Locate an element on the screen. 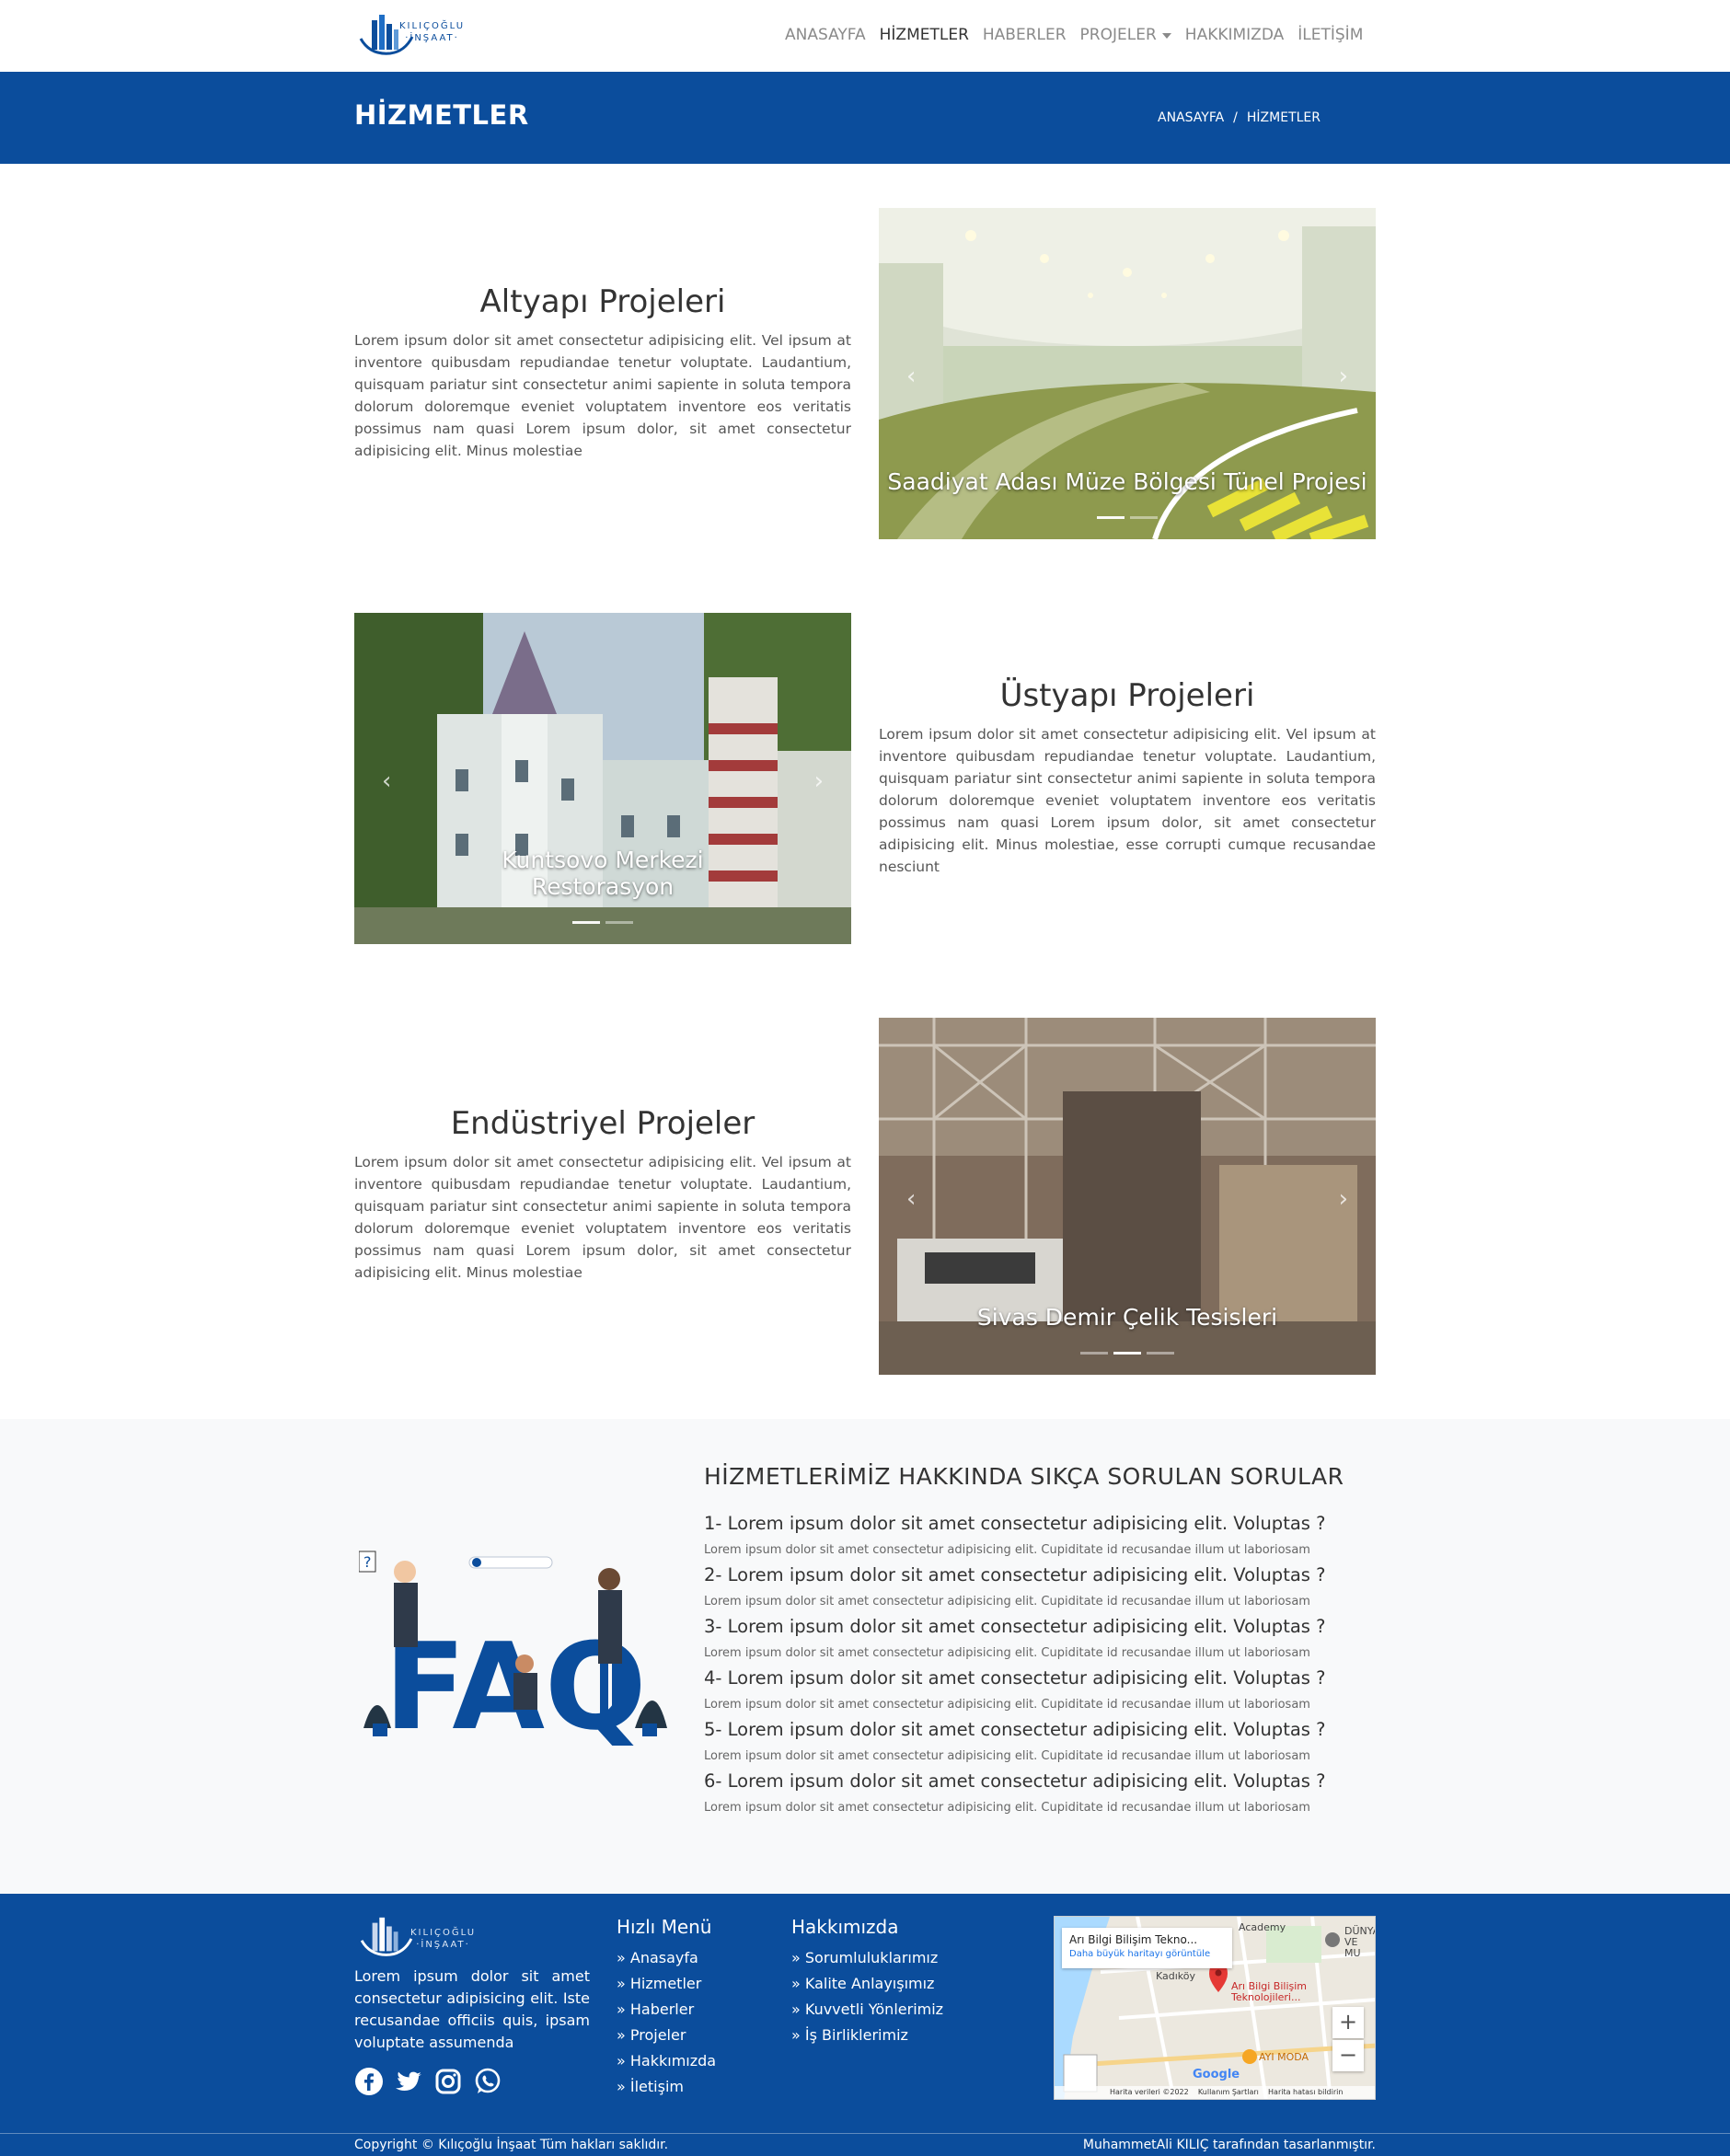 The width and height of the screenshot is (1730, 2156). carousel-caption: Kuntsovo Merkezi Restorasyon is located at coordinates (603, 873).